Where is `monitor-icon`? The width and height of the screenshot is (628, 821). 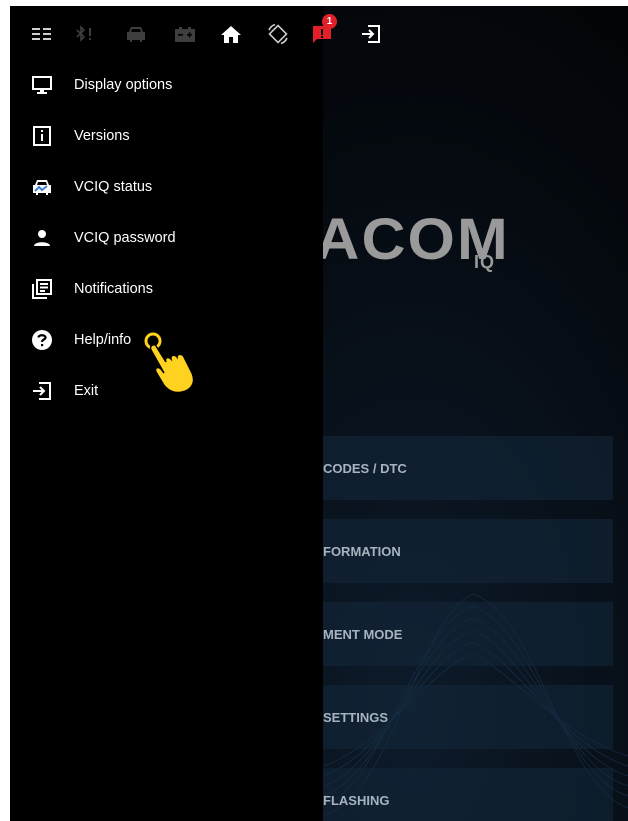 monitor-icon is located at coordinates (42, 85).